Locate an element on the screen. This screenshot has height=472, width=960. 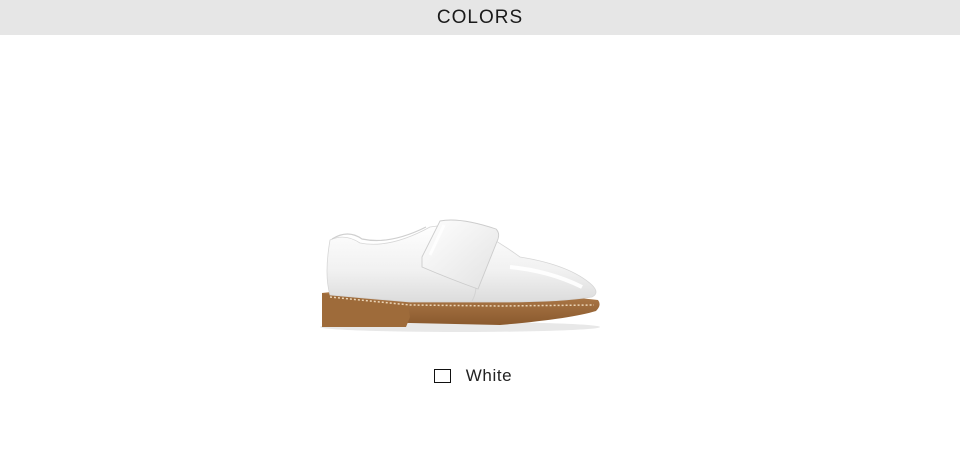
section-title: COLORS is located at coordinates (480, 17).